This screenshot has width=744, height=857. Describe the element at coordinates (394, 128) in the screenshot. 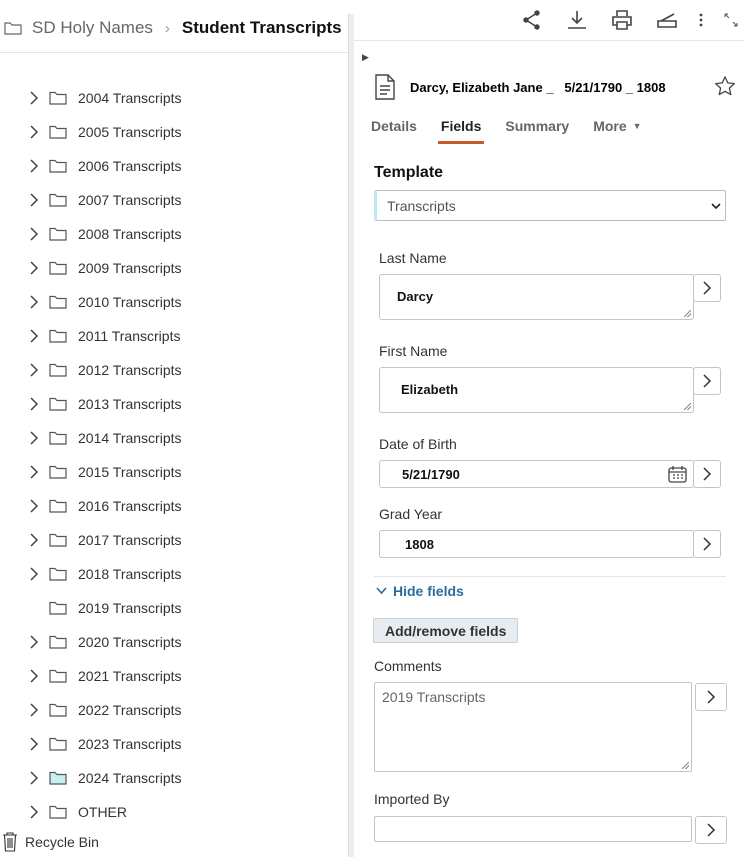

I see `tab-details: Details` at that location.